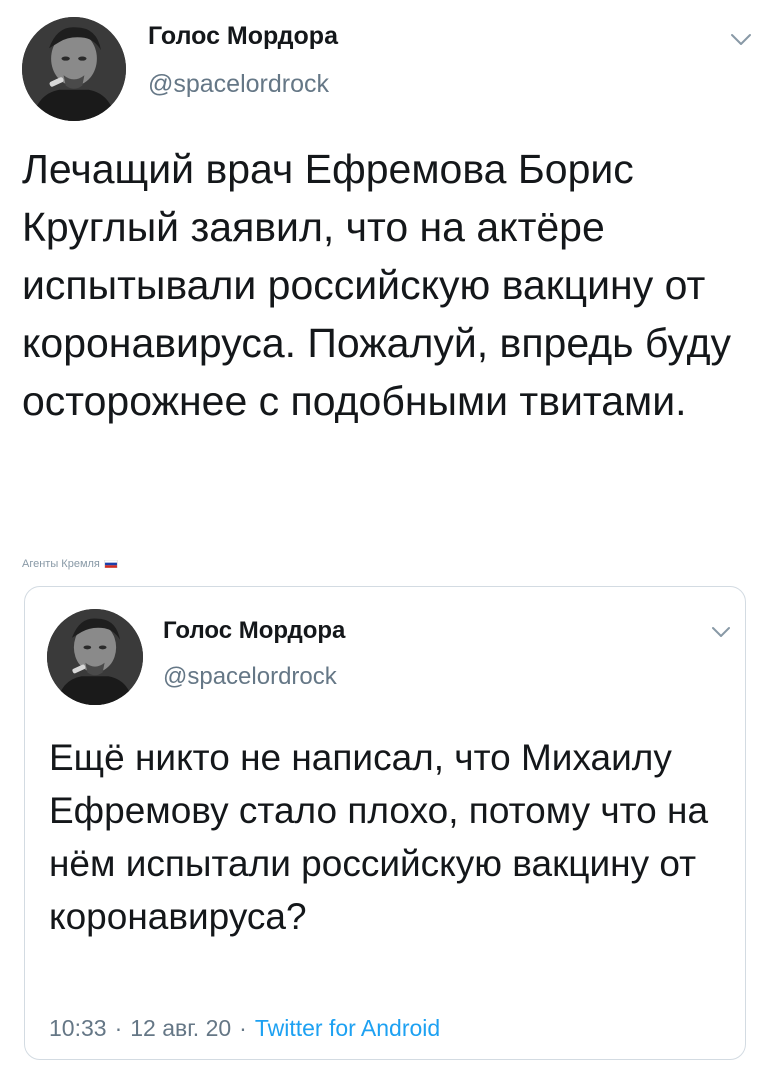 The width and height of the screenshot is (771, 1080). What do you see at coordinates (254, 631) in the screenshot?
I see `quoted-author-display-name: Голос Мордора` at bounding box center [254, 631].